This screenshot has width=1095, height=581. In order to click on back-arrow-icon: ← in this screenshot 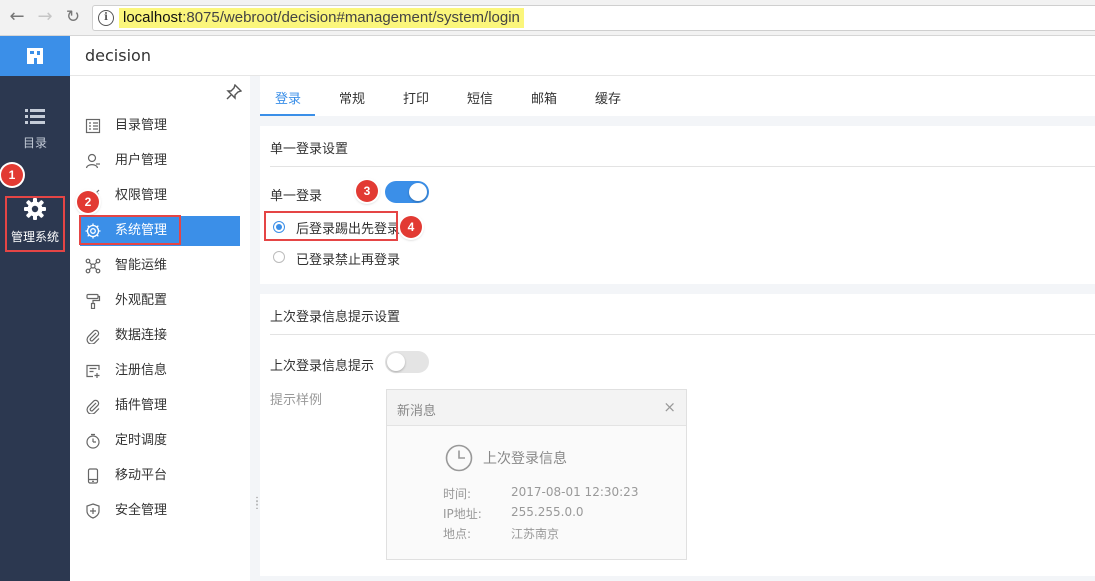, I will do `click(17, 17)`.